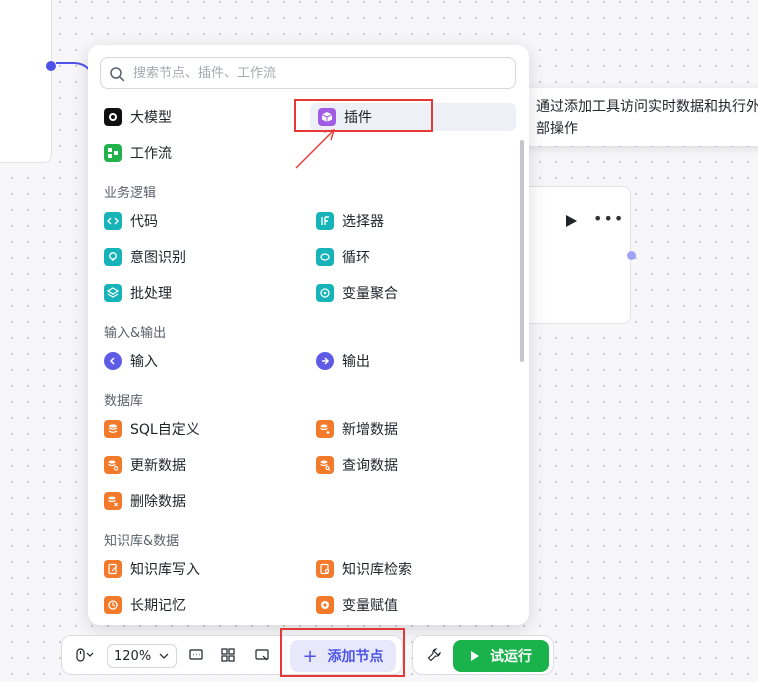  I want to click on batch-icon, so click(113, 293).